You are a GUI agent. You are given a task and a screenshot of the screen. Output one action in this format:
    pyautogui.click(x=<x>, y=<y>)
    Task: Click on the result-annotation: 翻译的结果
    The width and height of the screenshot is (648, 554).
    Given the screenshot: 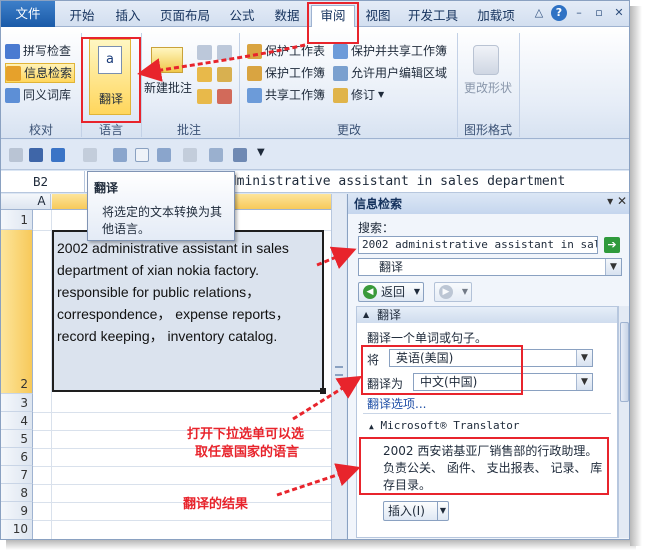 What is the action you would take?
    pyautogui.click(x=216, y=504)
    